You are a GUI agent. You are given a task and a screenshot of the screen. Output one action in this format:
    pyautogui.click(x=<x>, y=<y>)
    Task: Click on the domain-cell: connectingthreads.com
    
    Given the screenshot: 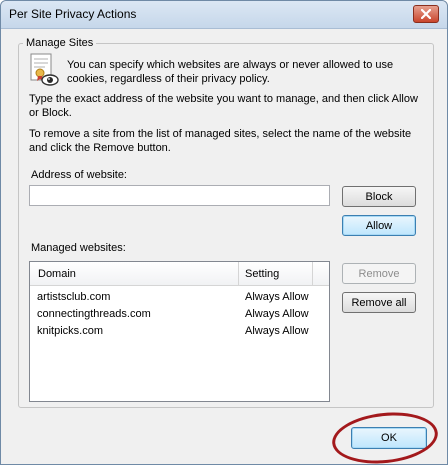 What is the action you would take?
    pyautogui.click(x=94, y=314)
    